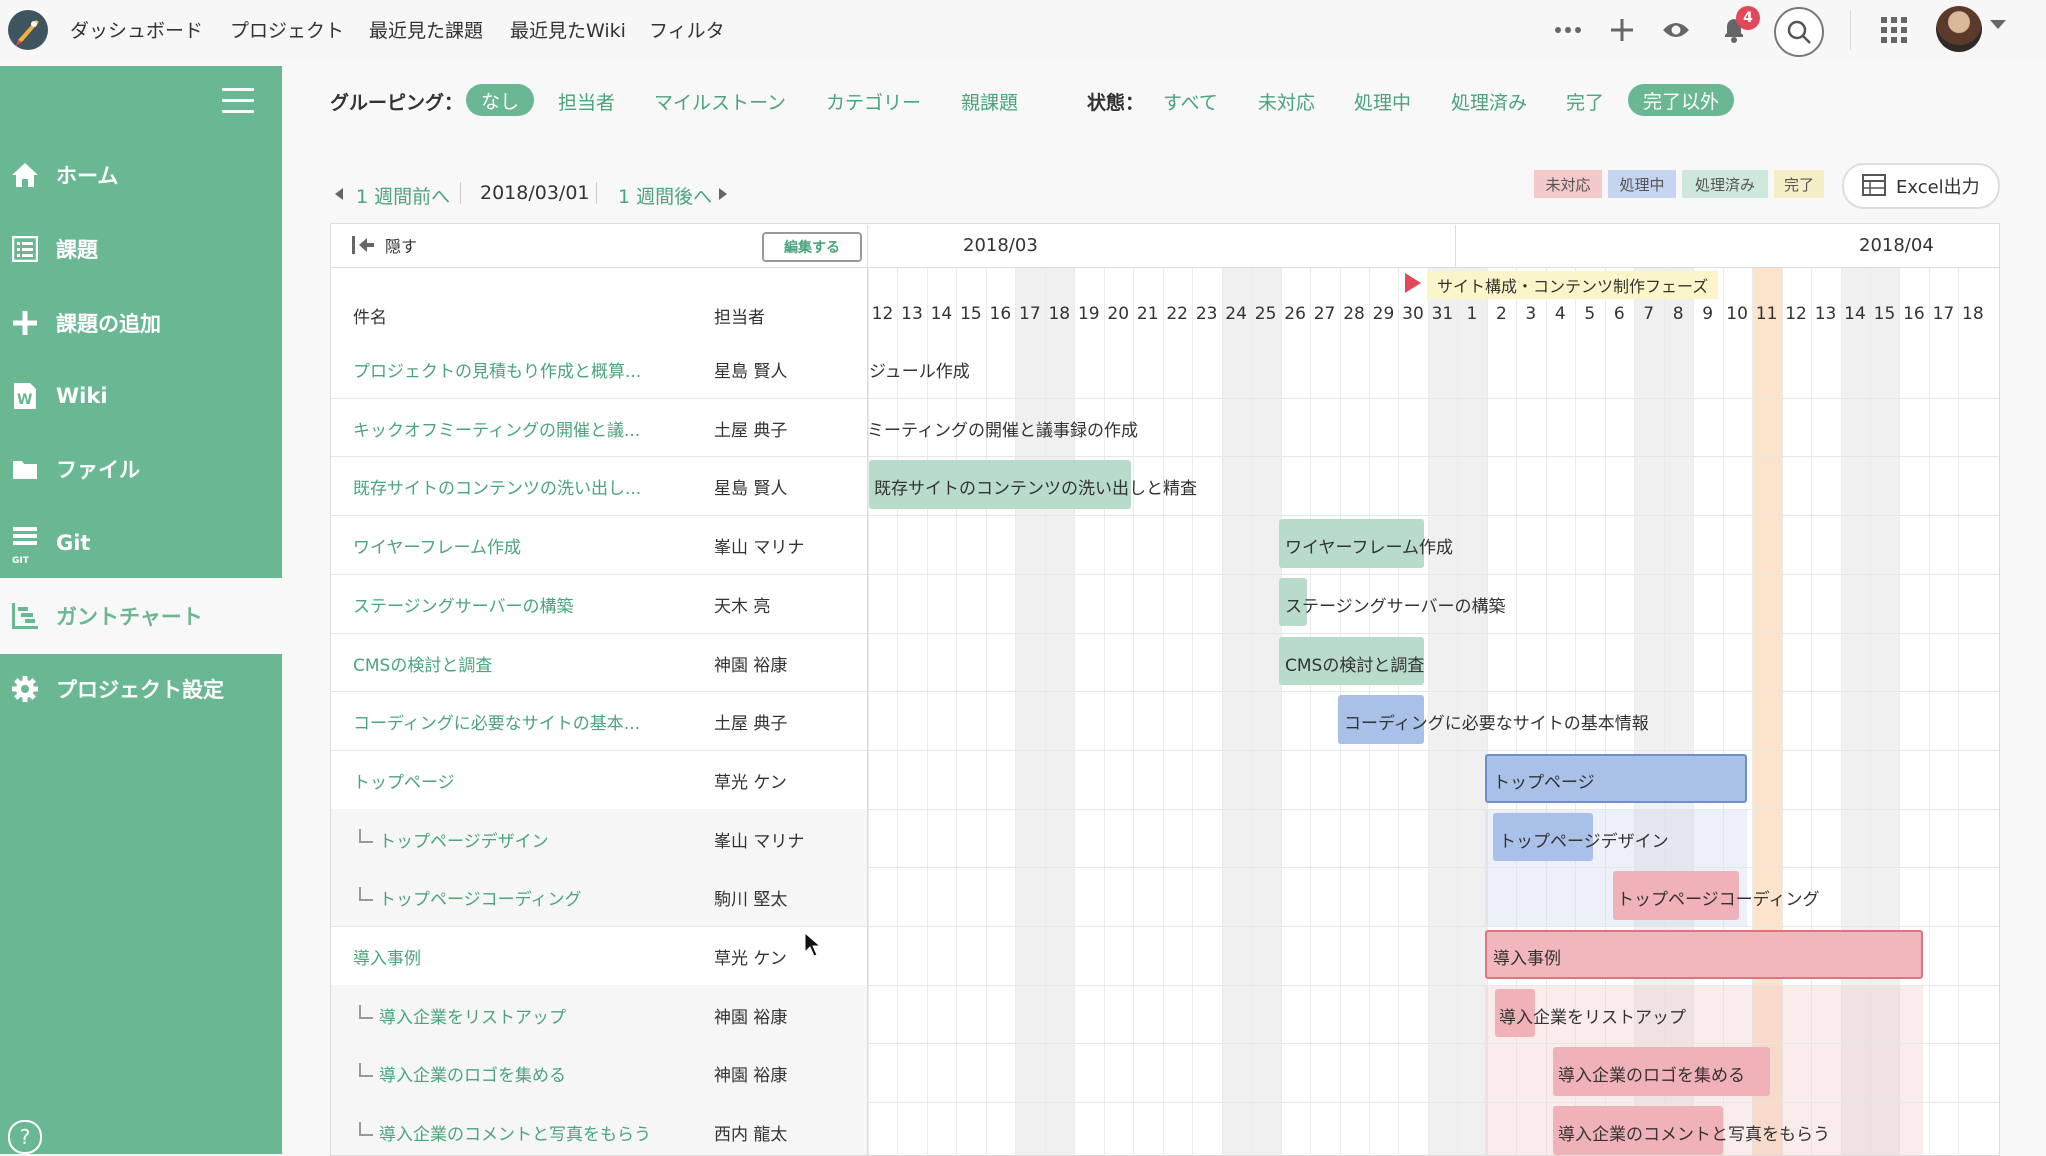  What do you see at coordinates (1489, 101) in the screenshot?
I see `status-option-resolved: 処理済み` at bounding box center [1489, 101].